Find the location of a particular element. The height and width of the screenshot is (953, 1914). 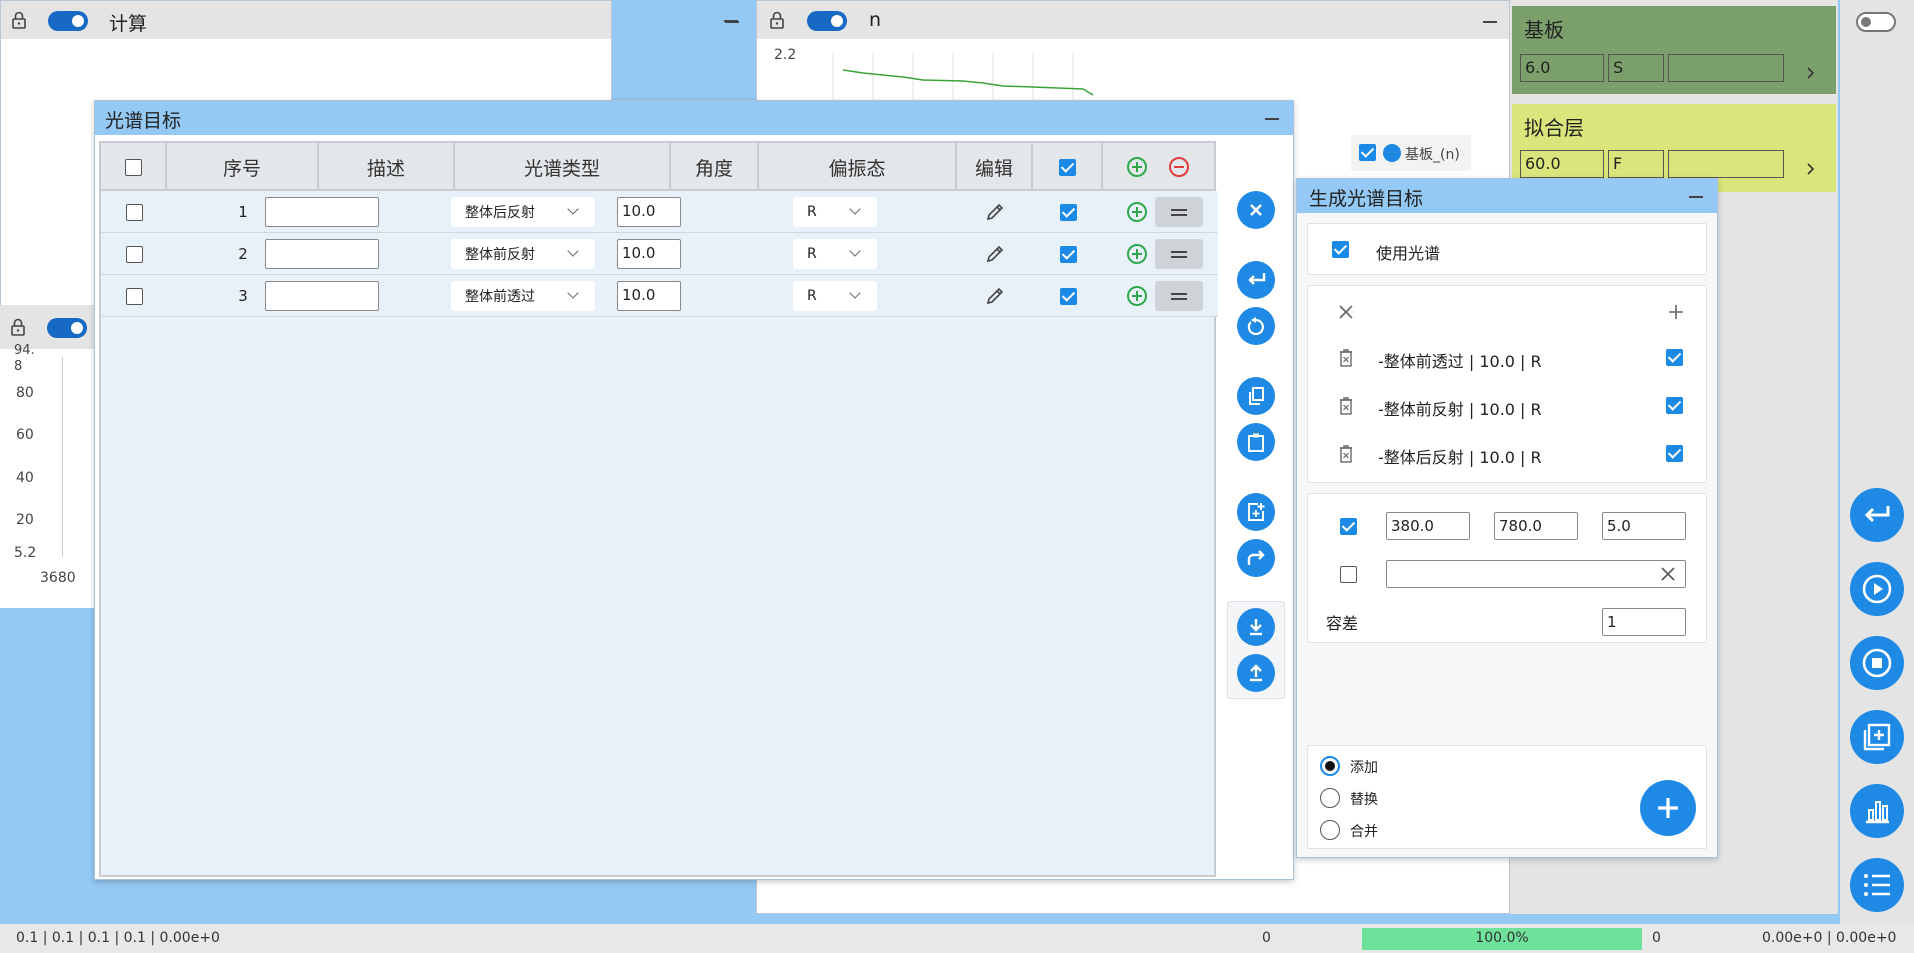

row-type-select: 整体前反射 is located at coordinates (523, 254).